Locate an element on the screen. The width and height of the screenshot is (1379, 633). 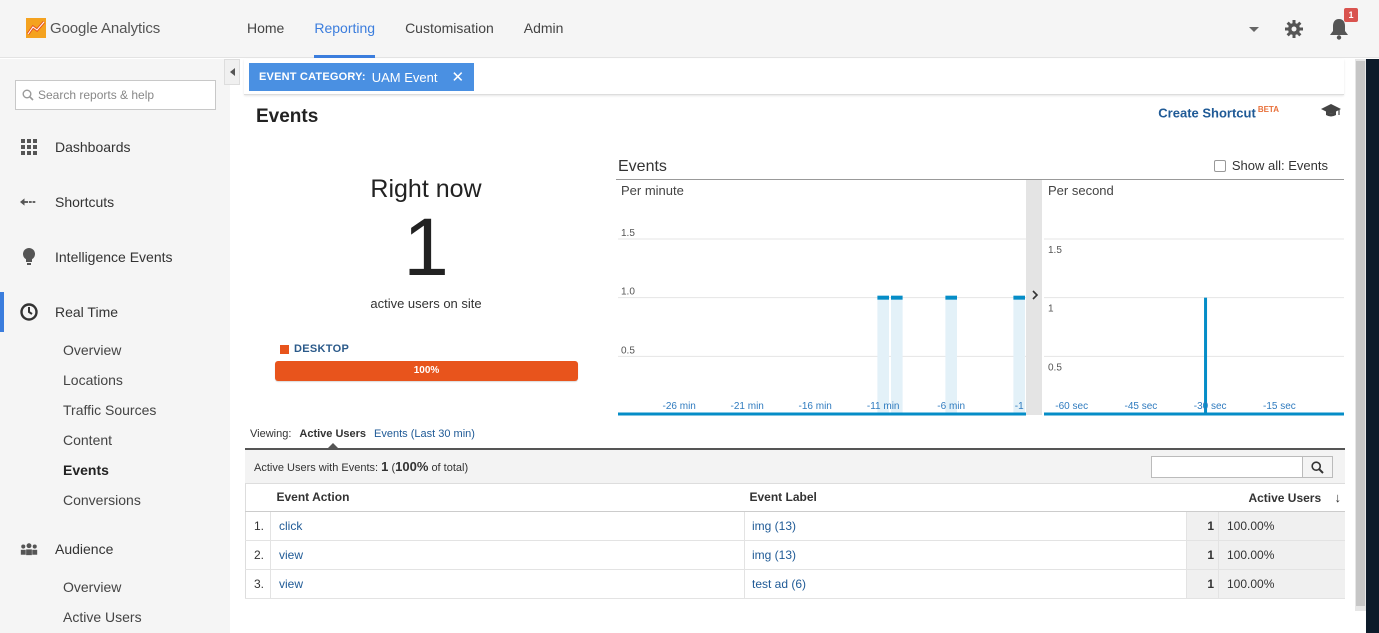
sidebar-item-real-time: Real Time is located at coordinates (115, 312).